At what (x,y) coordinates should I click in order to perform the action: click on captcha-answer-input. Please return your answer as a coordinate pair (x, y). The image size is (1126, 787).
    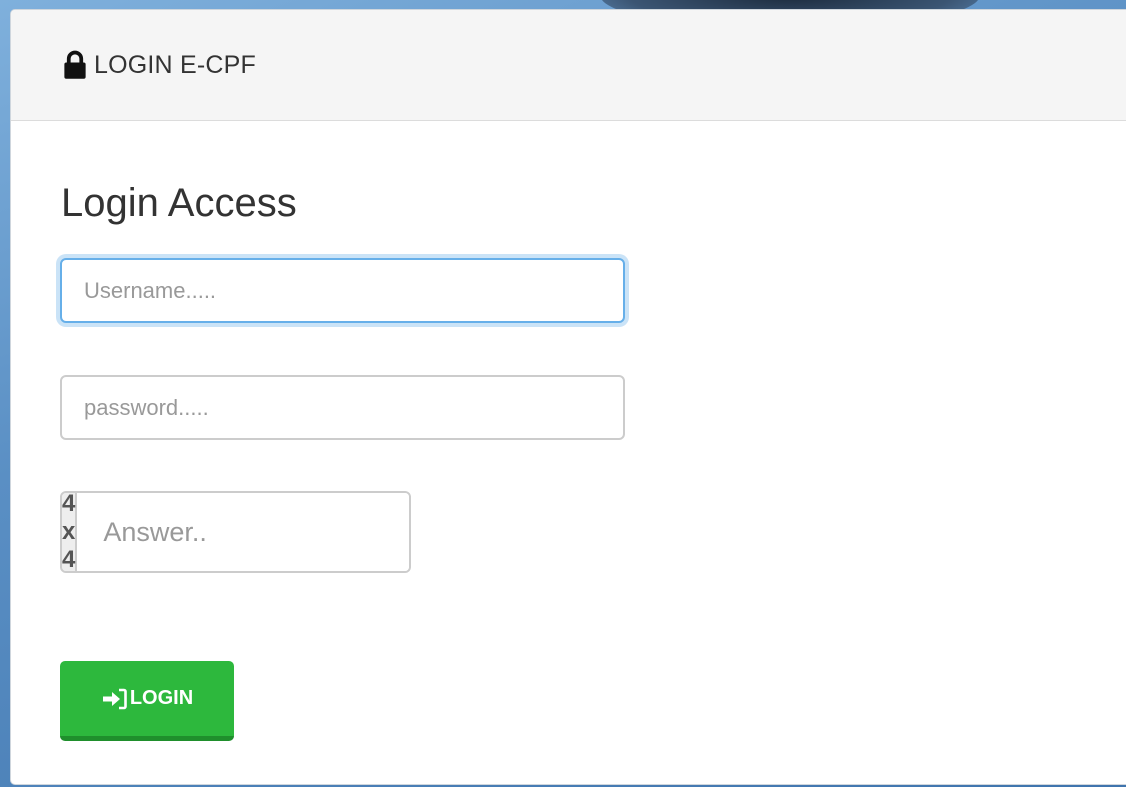
    Looking at the image, I should click on (243, 532).